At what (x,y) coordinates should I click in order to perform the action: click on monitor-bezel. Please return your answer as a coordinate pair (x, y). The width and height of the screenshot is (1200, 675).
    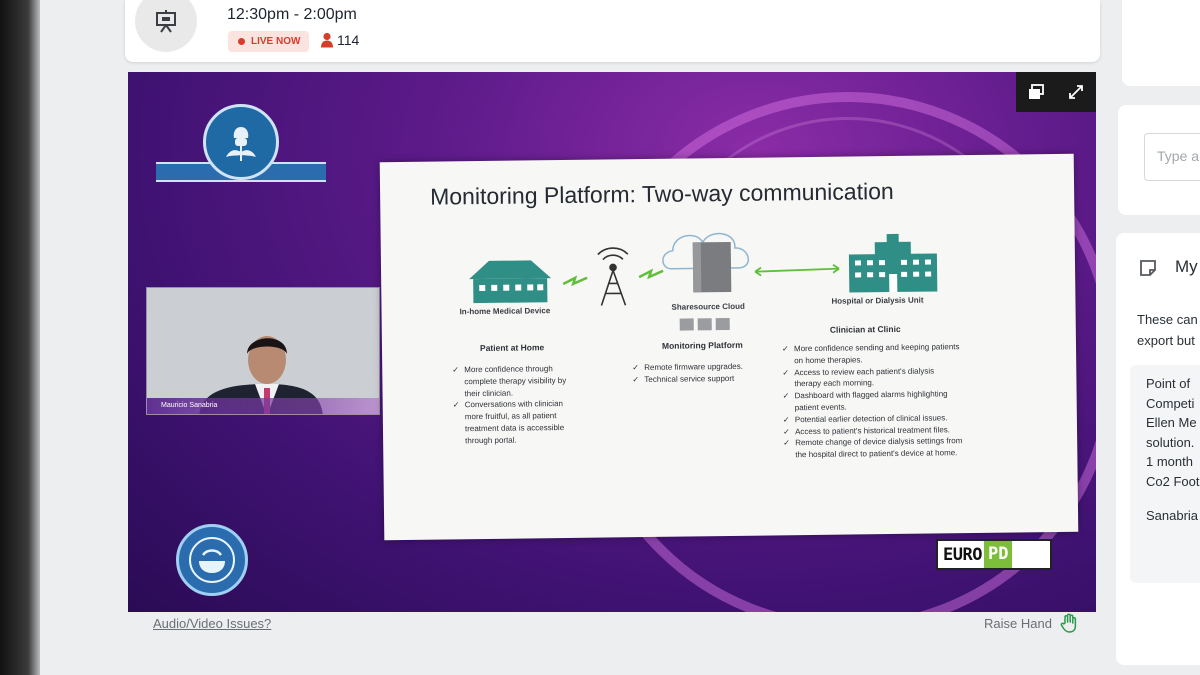
    Looking at the image, I should click on (20, 337).